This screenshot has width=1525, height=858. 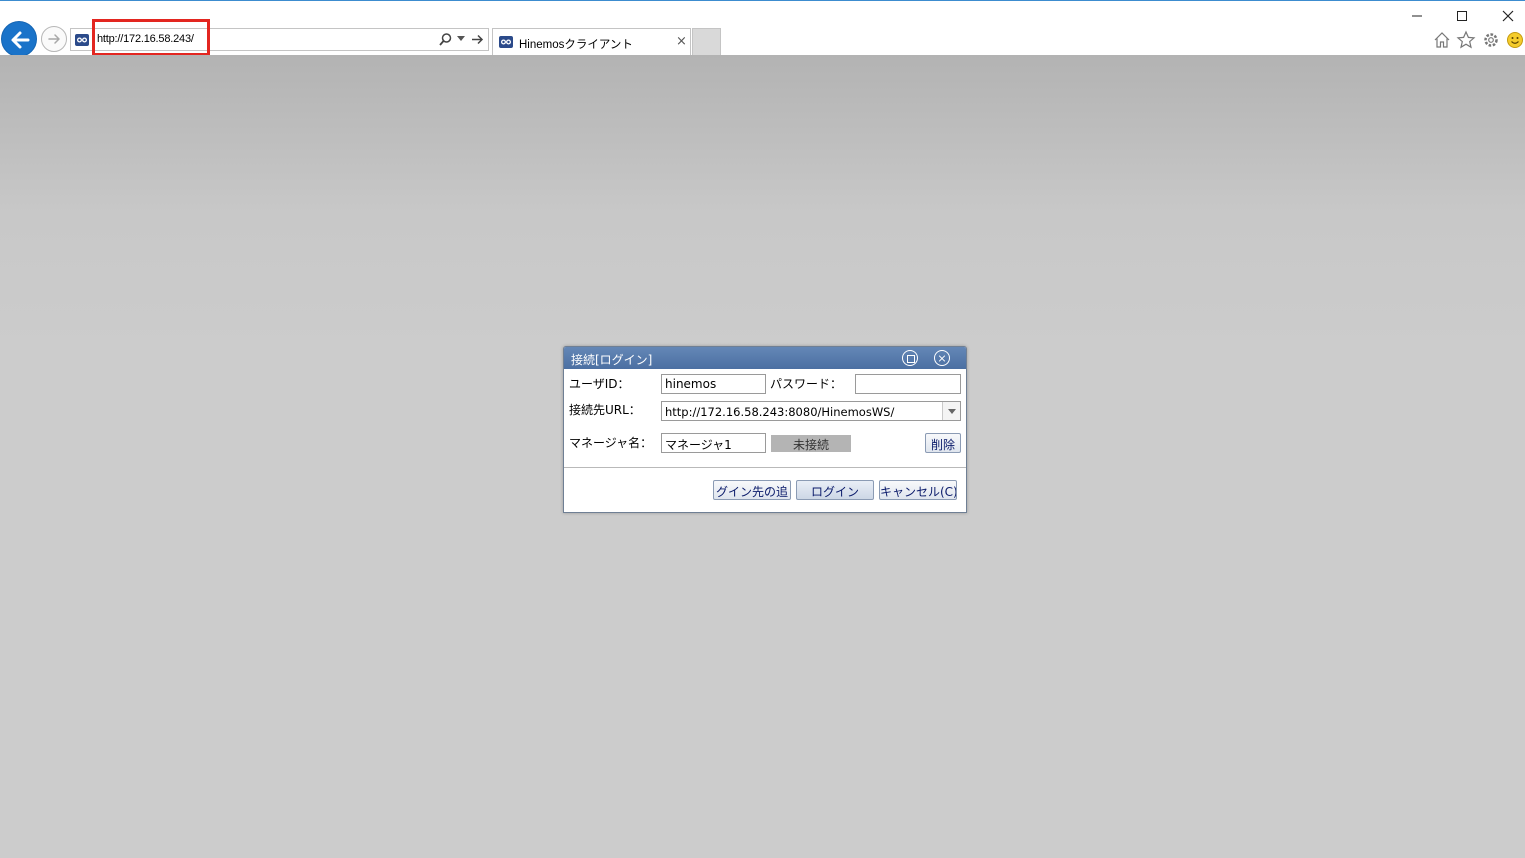 What do you see at coordinates (706, 41) in the screenshot?
I see `new-tab-button` at bounding box center [706, 41].